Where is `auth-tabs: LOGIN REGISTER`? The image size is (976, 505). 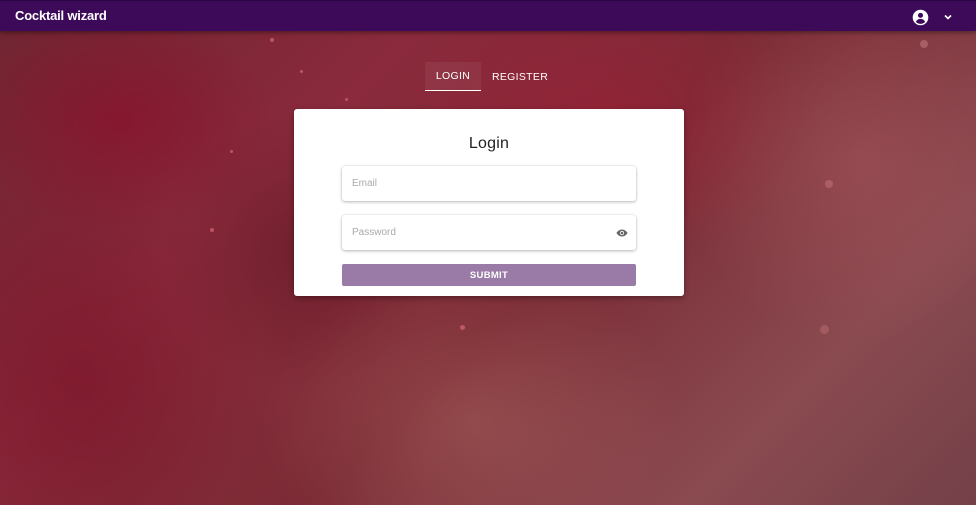
auth-tabs: LOGIN REGISTER is located at coordinates (493, 76).